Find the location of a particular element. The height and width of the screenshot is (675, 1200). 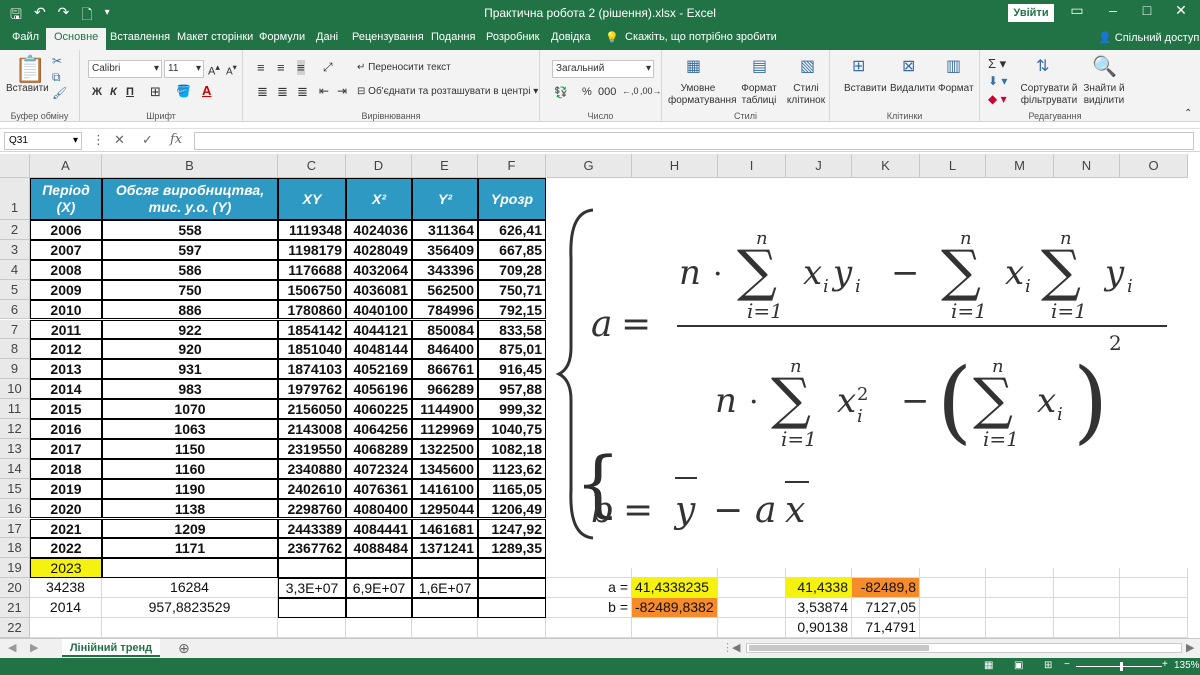

select-all-corner is located at coordinates (15, 166).